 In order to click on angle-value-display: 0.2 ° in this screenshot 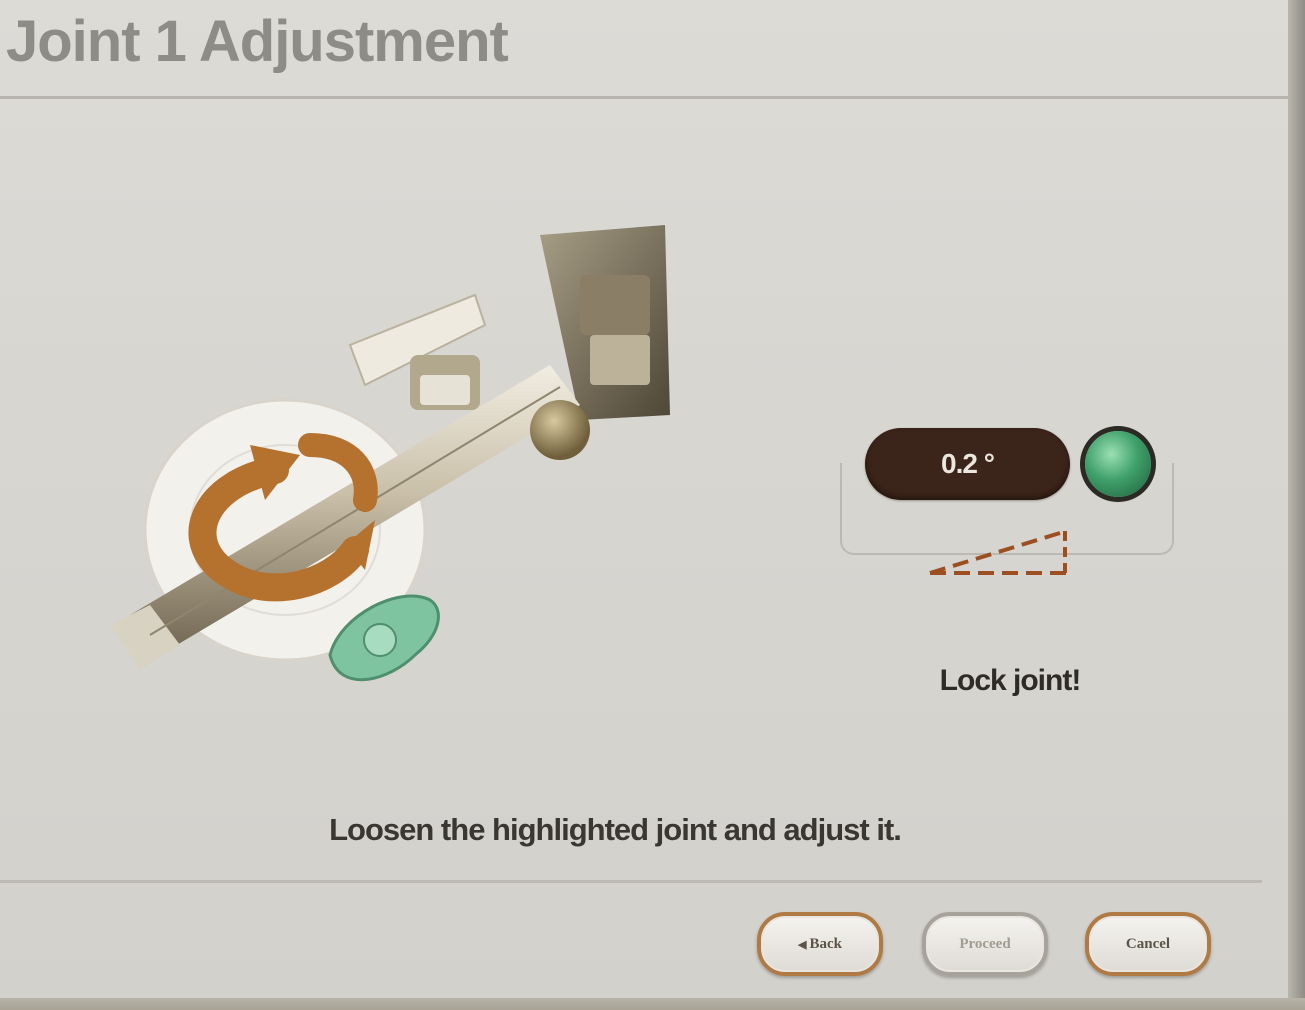, I will do `click(967, 464)`.